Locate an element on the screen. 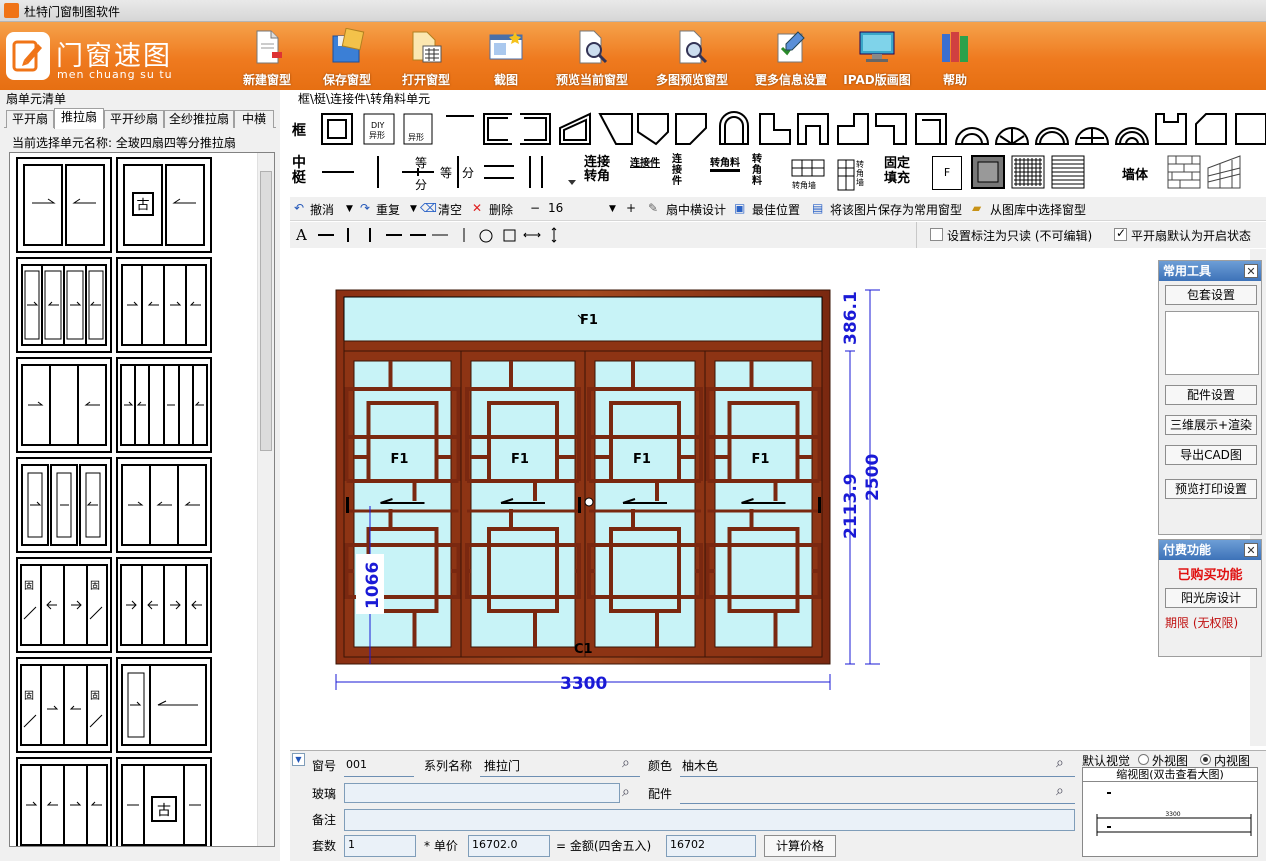 The width and height of the screenshot is (1266, 861). amount-input: 16702 is located at coordinates (711, 846).